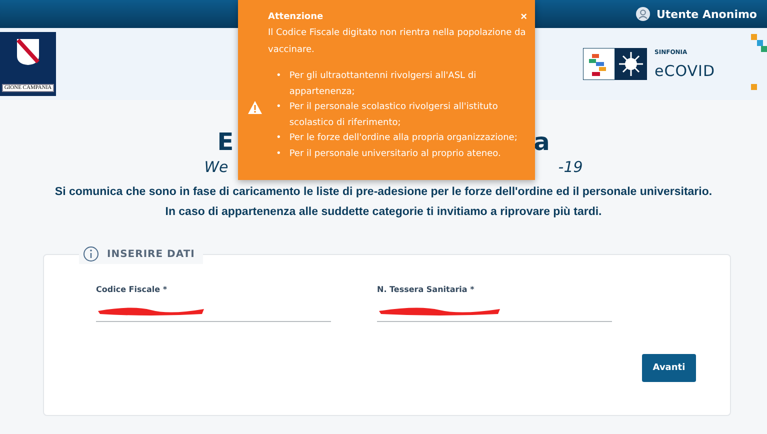 The width and height of the screenshot is (767, 434). Describe the element at coordinates (395, 154) in the screenshot. I see `toast-list-item: Per il personale universitario al proprio ateneo.` at that location.